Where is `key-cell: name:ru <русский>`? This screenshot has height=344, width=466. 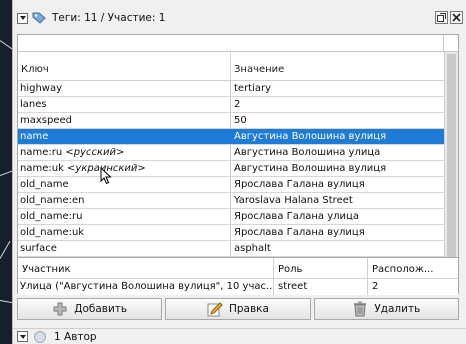
key-cell: name:ru <русский> is located at coordinates (124, 152).